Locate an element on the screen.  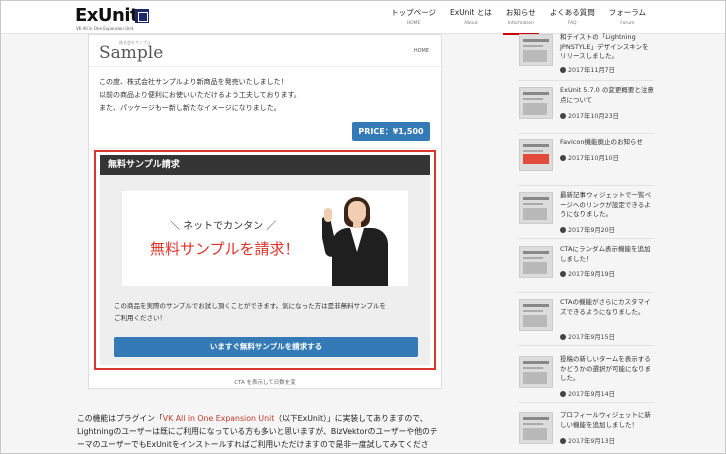
nav-item-about: ExUnit とは About is located at coordinates (471, 21).